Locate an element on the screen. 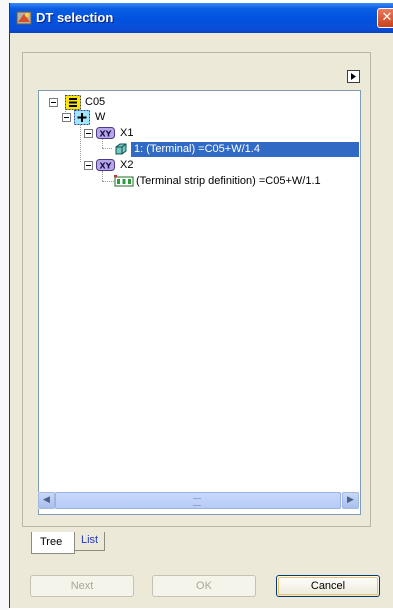 This screenshot has width=393, height=610. cancel-button: Cancel is located at coordinates (328, 586).